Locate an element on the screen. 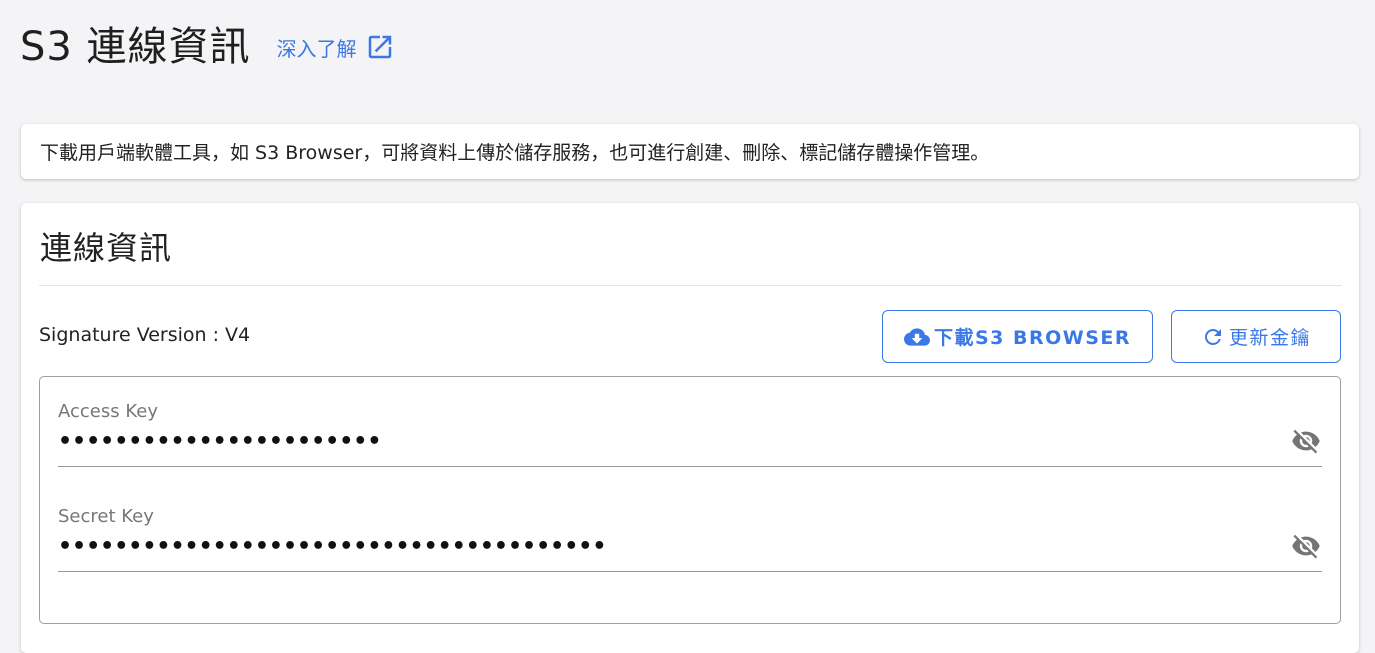  access-key-underline is located at coordinates (690, 466).